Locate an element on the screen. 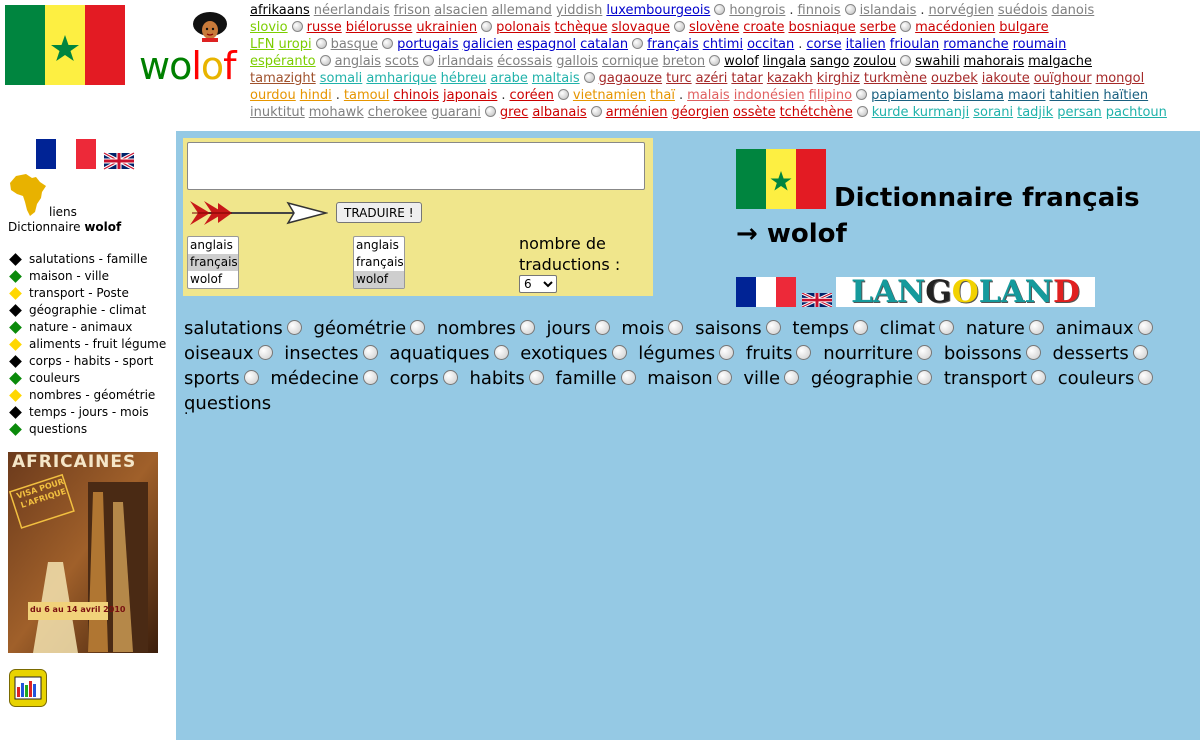 The height and width of the screenshot is (740, 1200). links-label: liens is located at coordinates (63, 212).